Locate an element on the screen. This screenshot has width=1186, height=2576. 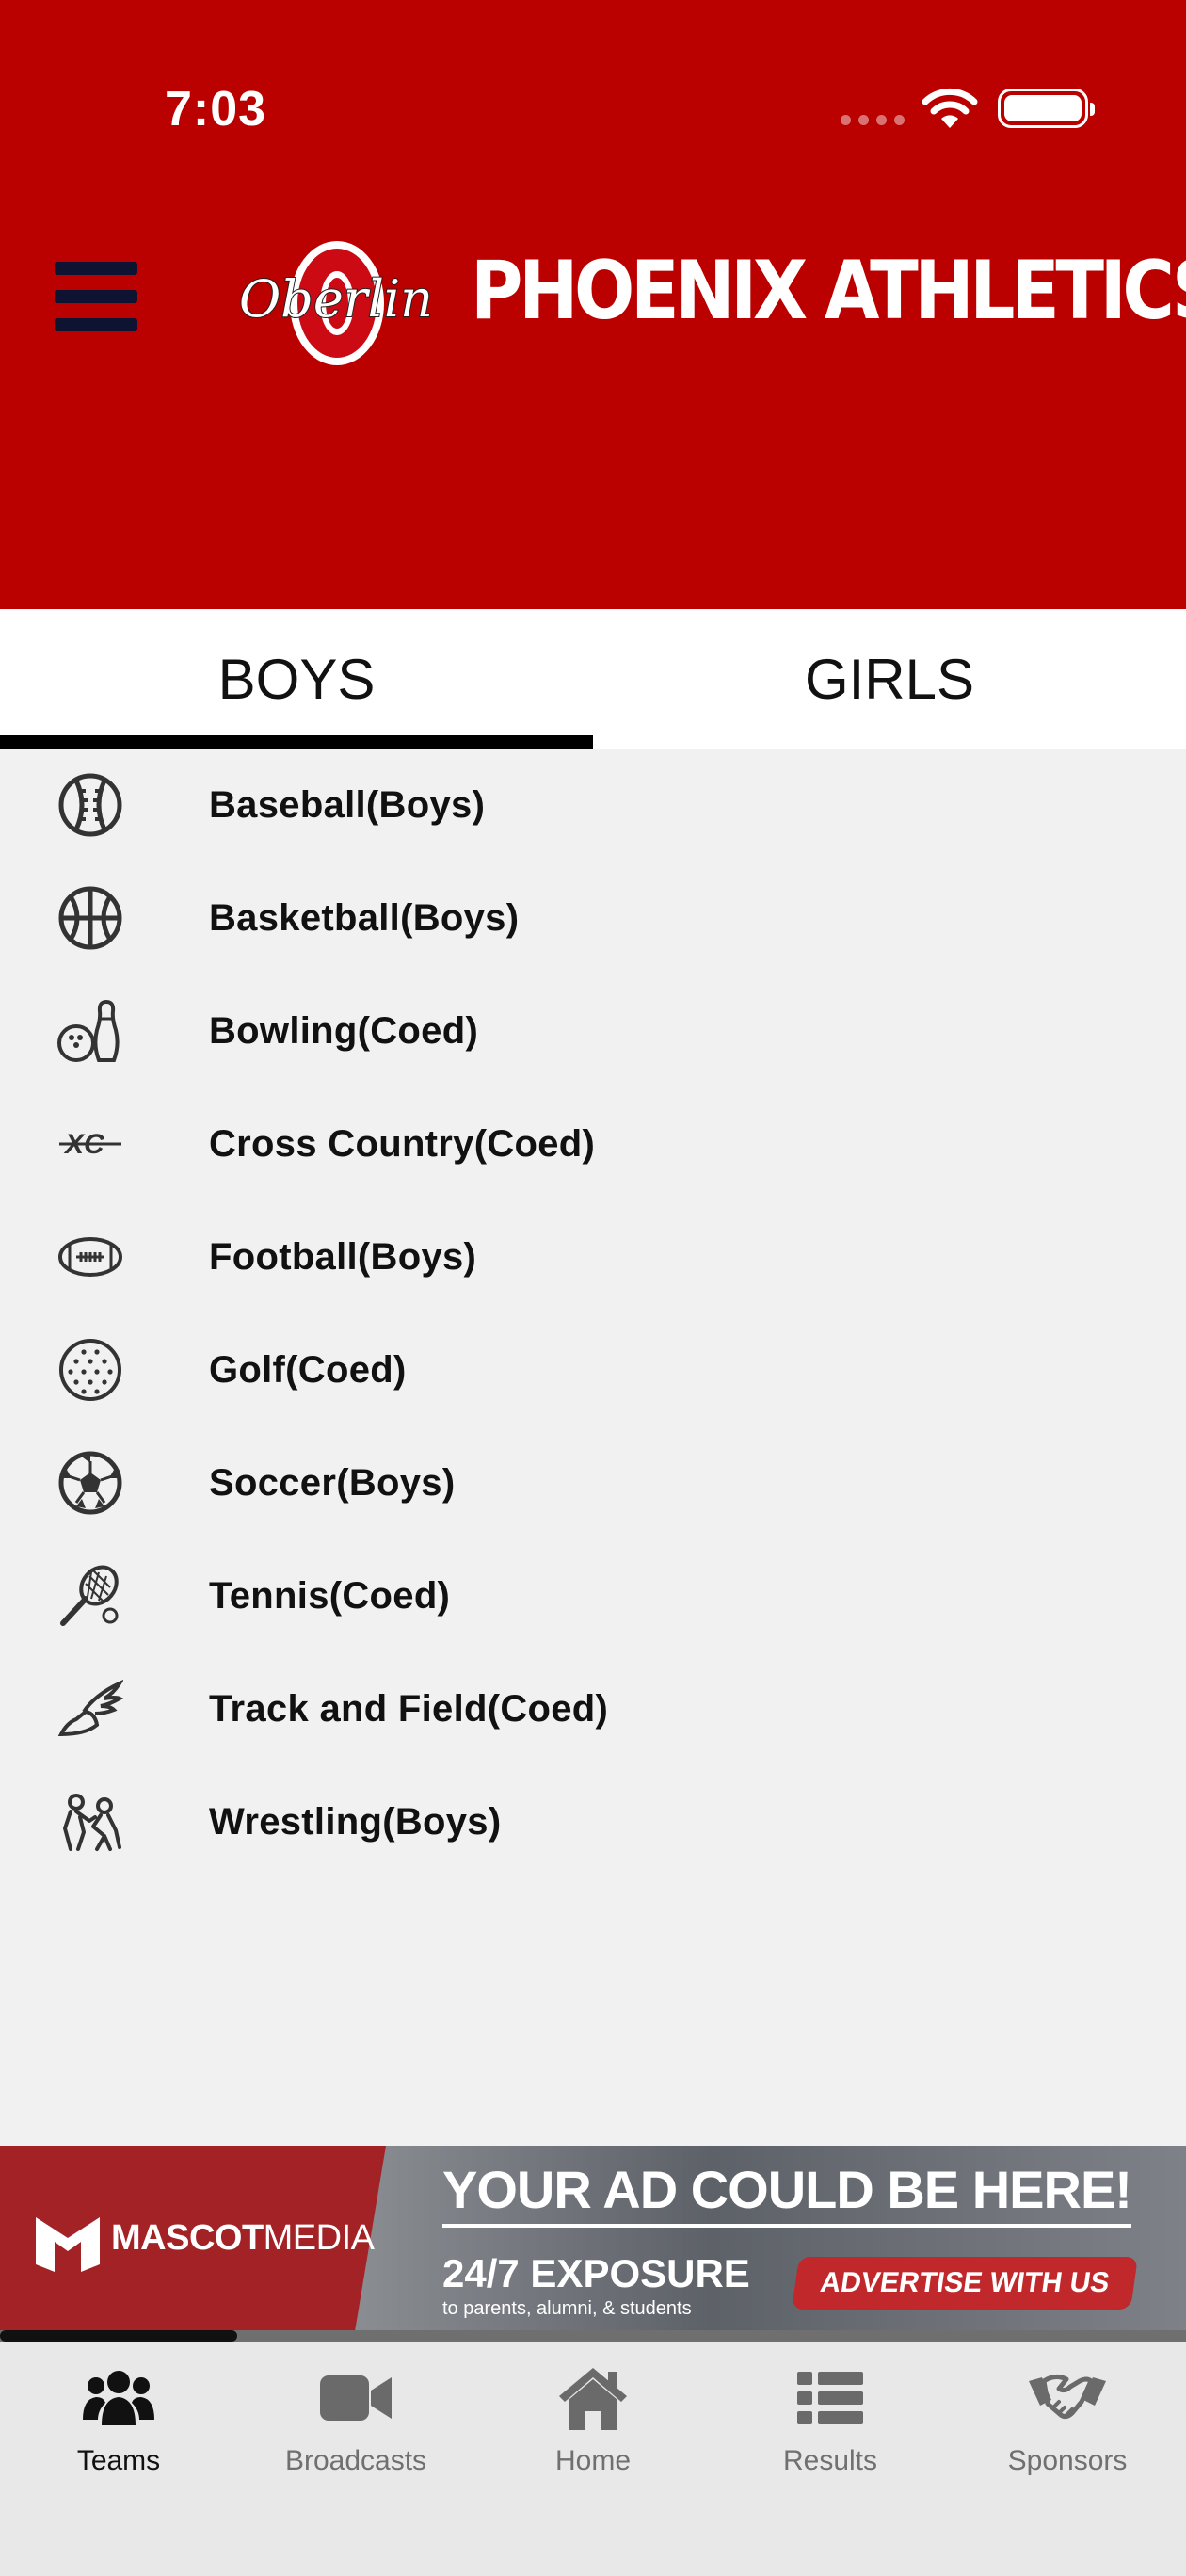
tennis-icon is located at coordinates (90, 1596).